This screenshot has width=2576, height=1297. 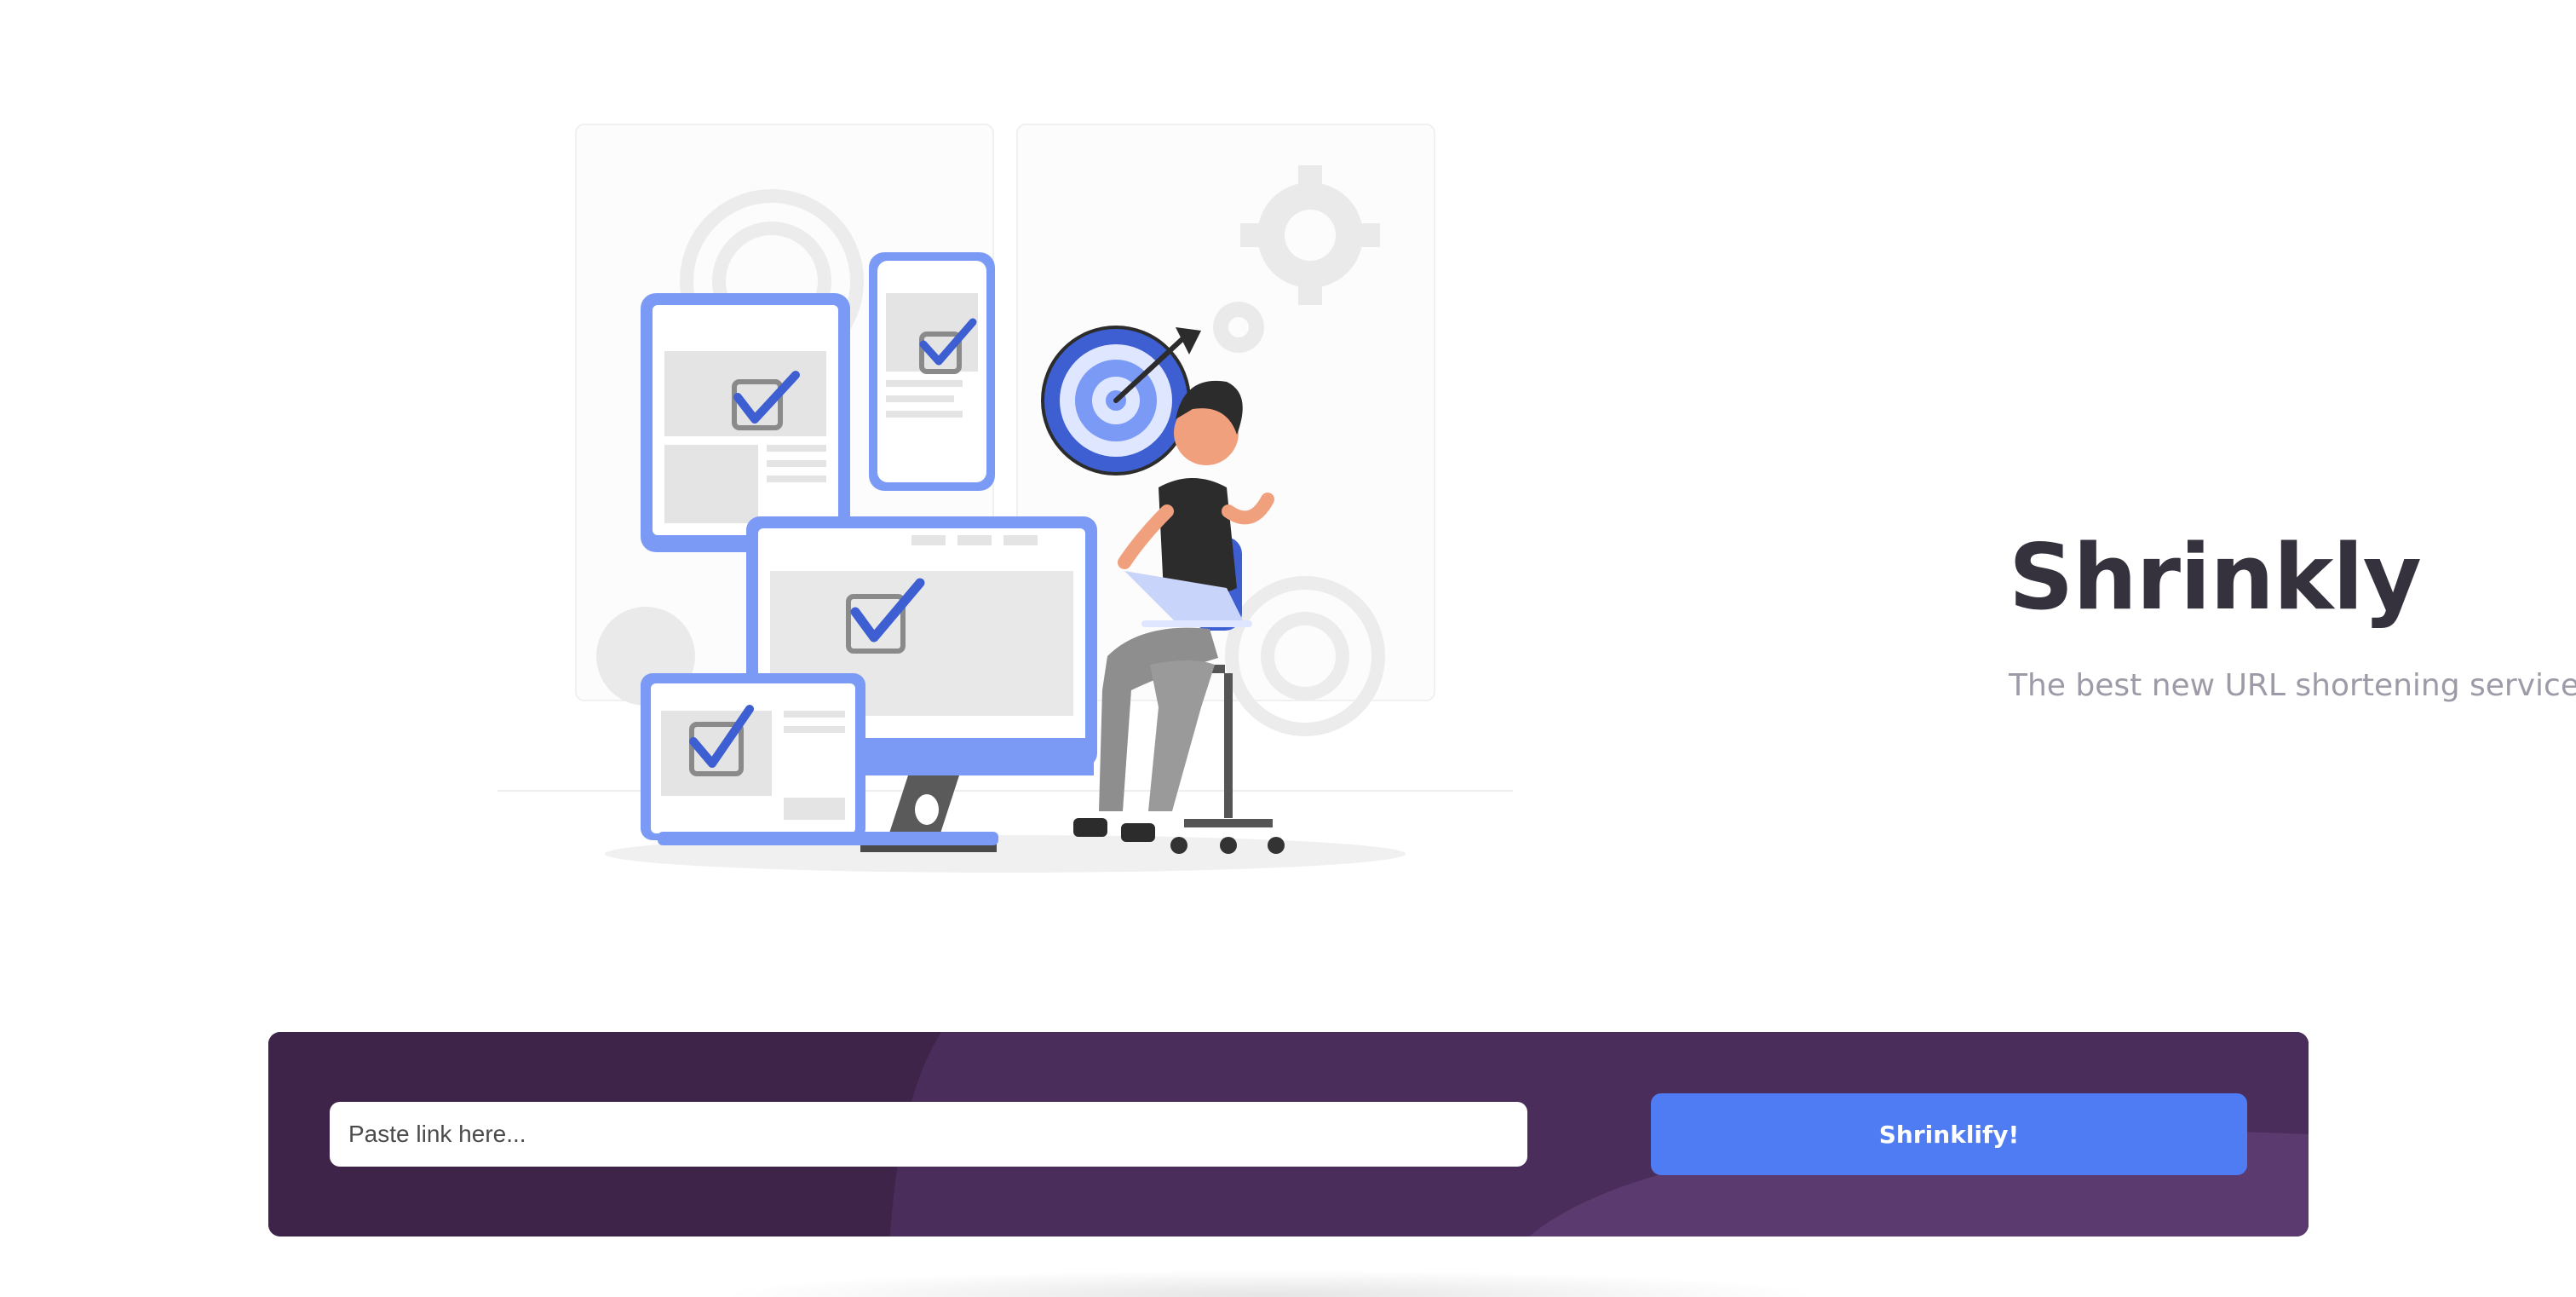 What do you see at coordinates (2293, 685) in the screenshot?
I see `page-subtitle: The best new URL shortening service.` at bounding box center [2293, 685].